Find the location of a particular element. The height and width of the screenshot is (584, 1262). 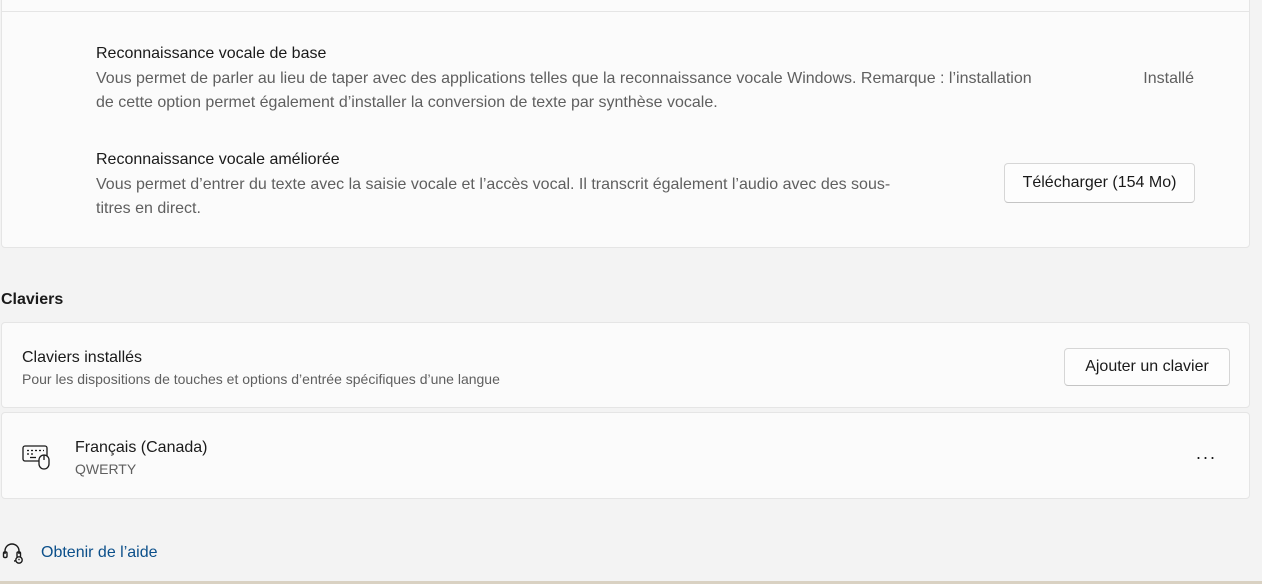

help-row: Obtenir de l’aide is located at coordinates (79, 553).